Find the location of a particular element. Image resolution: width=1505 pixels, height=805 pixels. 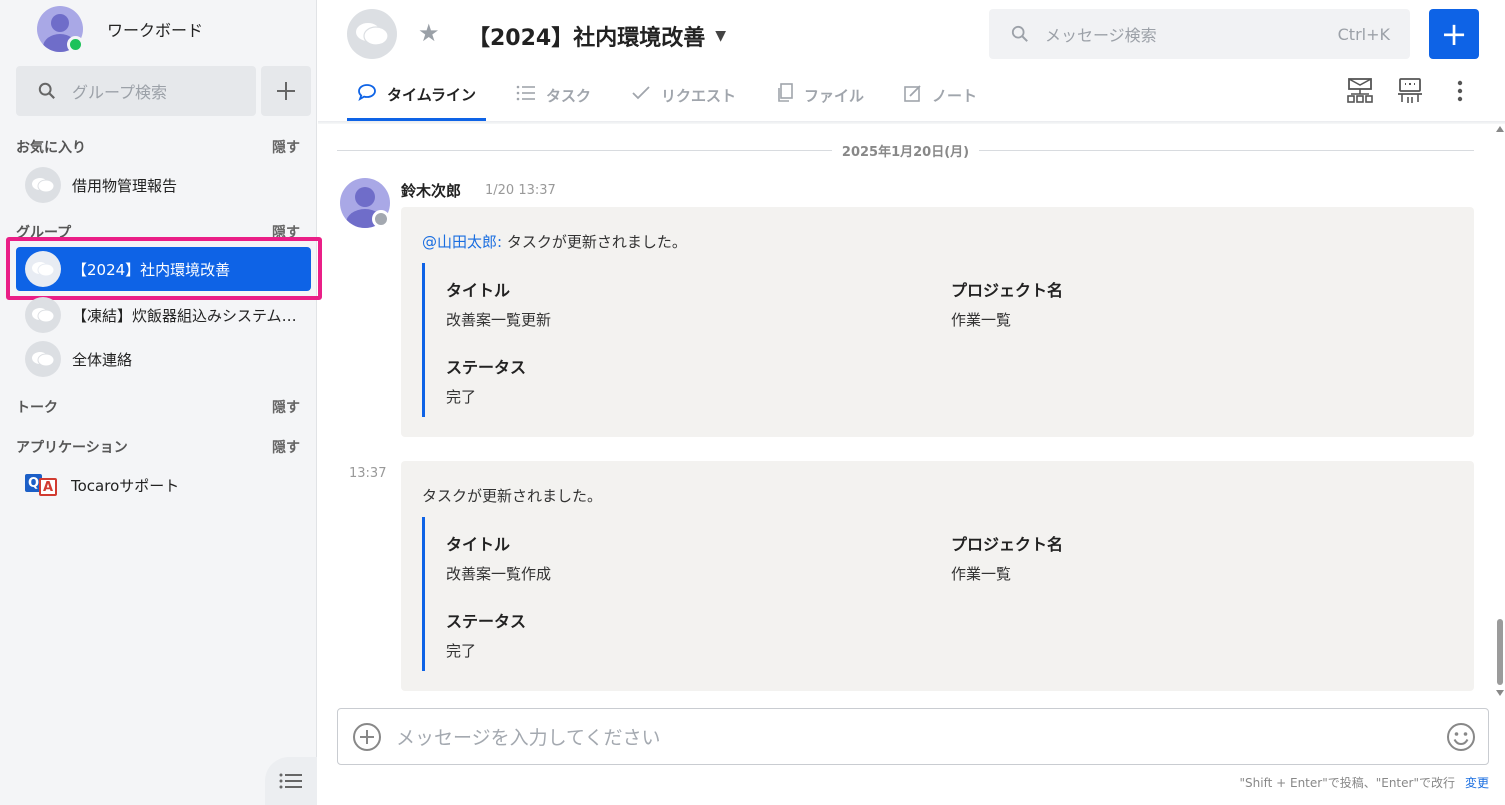

tab-bar: タイムライン タスク リクエスト ファイル ノート is located at coordinates (677, 95).